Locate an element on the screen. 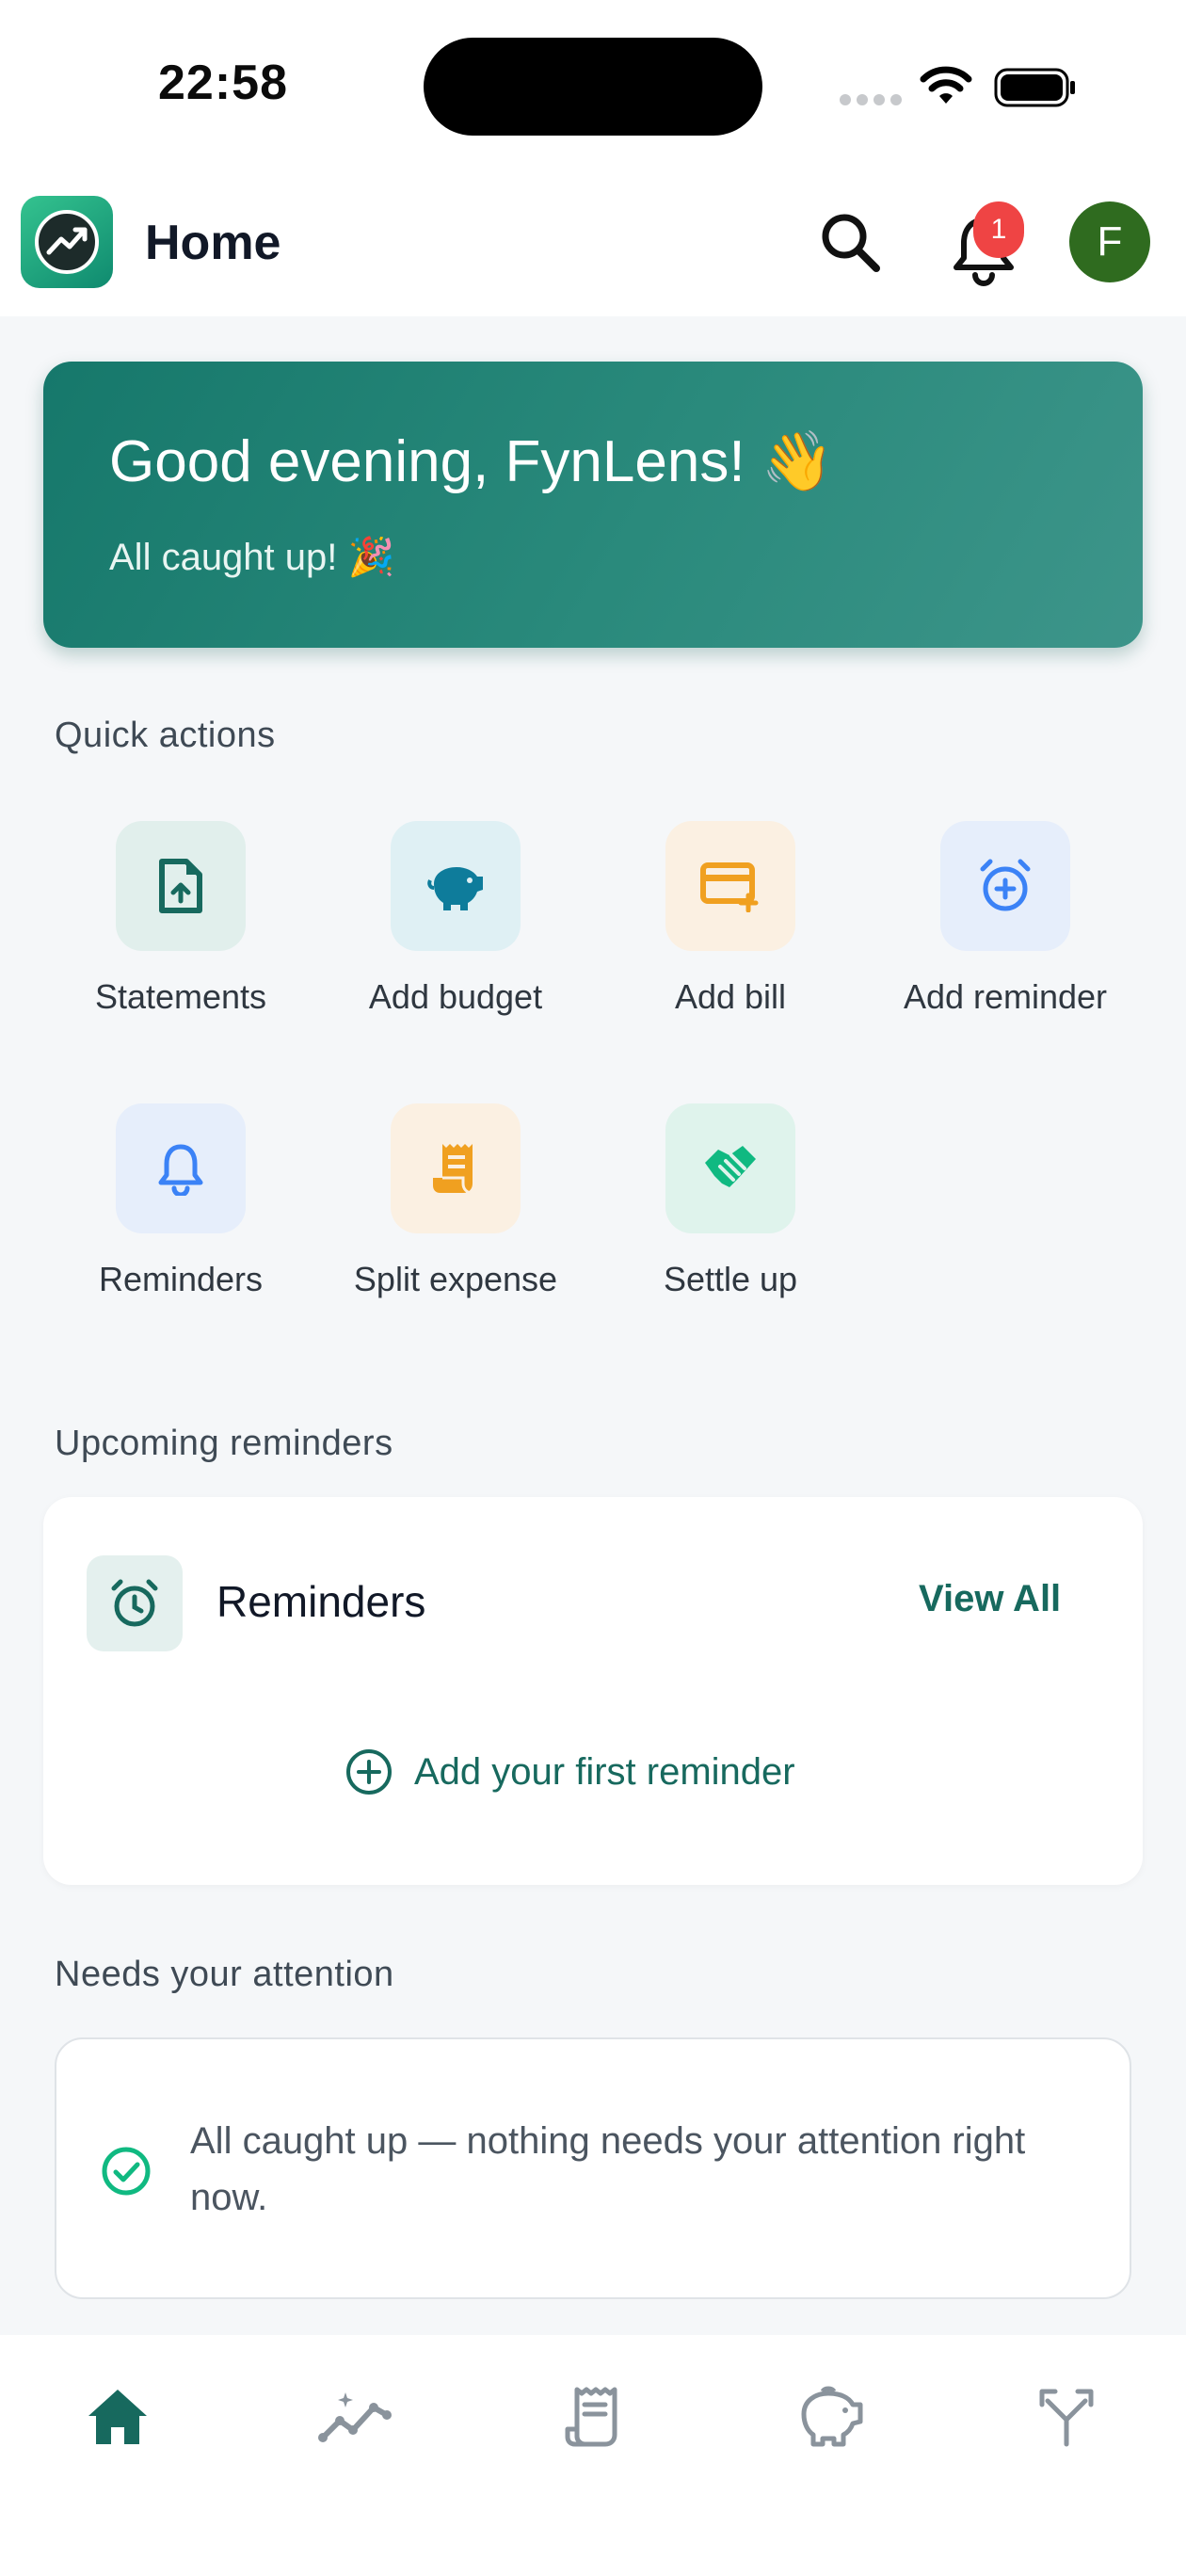  quick-actions-label: Quick actions is located at coordinates (165, 735).